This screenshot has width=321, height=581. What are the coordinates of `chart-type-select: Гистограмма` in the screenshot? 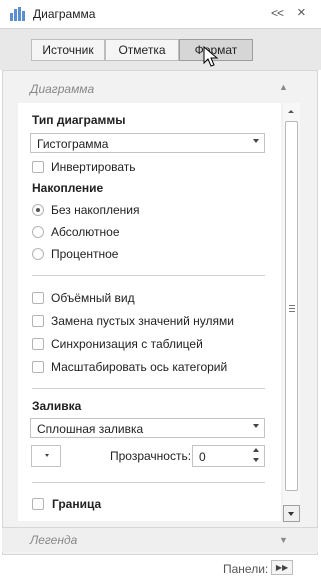 It's located at (147, 143).